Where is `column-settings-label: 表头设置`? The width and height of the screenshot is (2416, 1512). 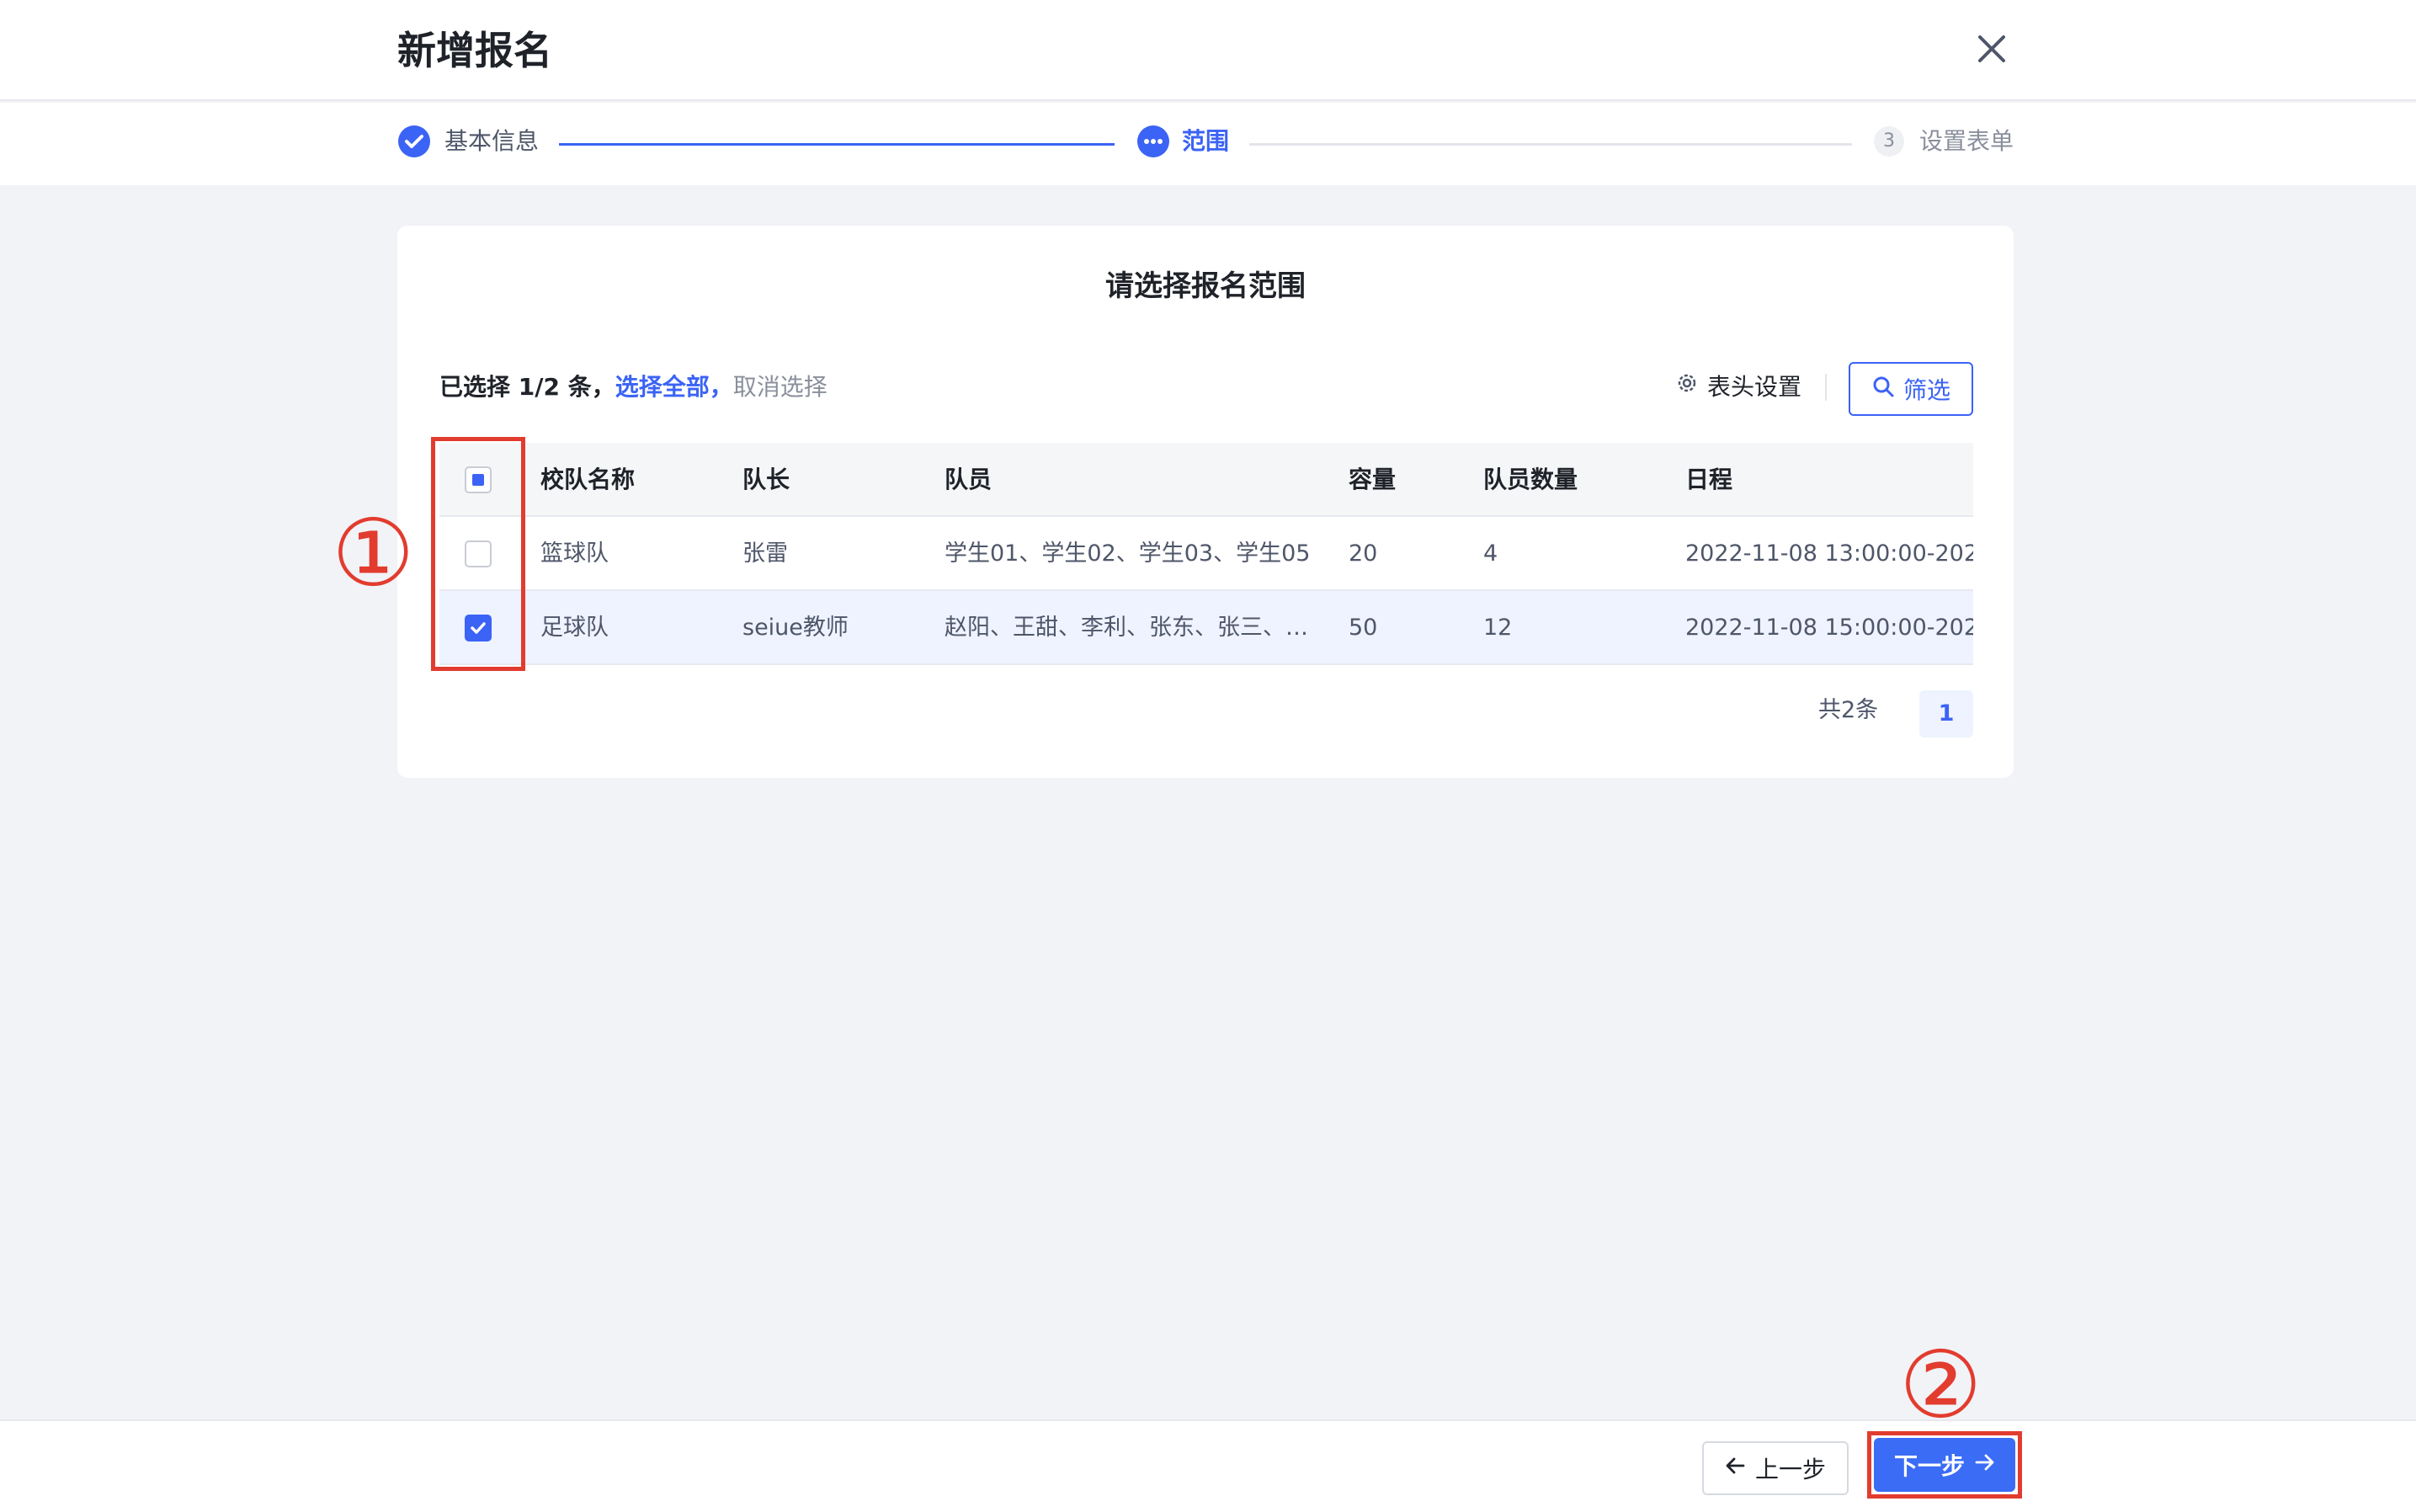 column-settings-label: 表头设置 is located at coordinates (1754, 387).